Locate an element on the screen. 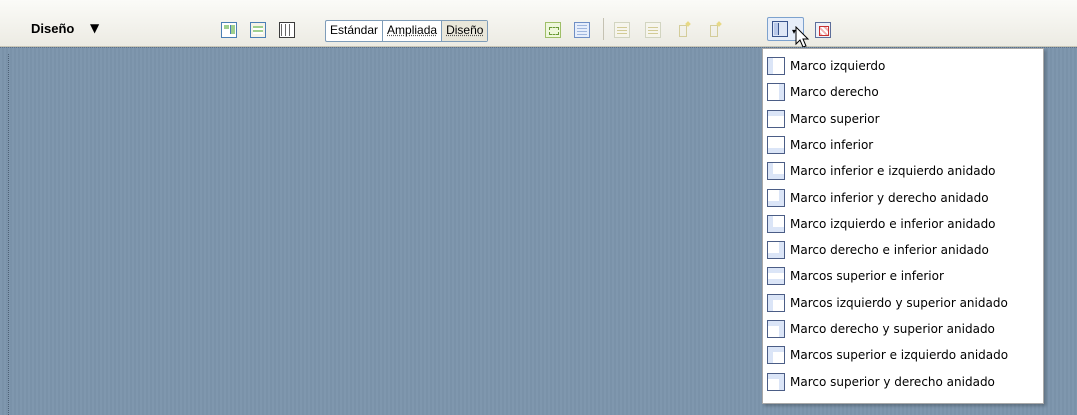 The height and width of the screenshot is (415, 1077). insert-column-left-icon is located at coordinates (684, 30).